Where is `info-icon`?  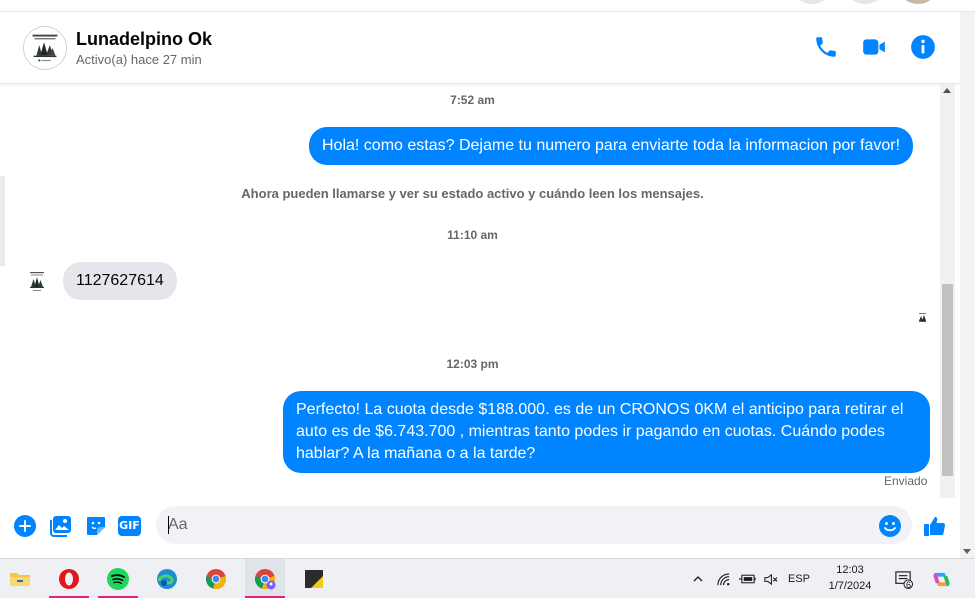 info-icon is located at coordinates (923, 47).